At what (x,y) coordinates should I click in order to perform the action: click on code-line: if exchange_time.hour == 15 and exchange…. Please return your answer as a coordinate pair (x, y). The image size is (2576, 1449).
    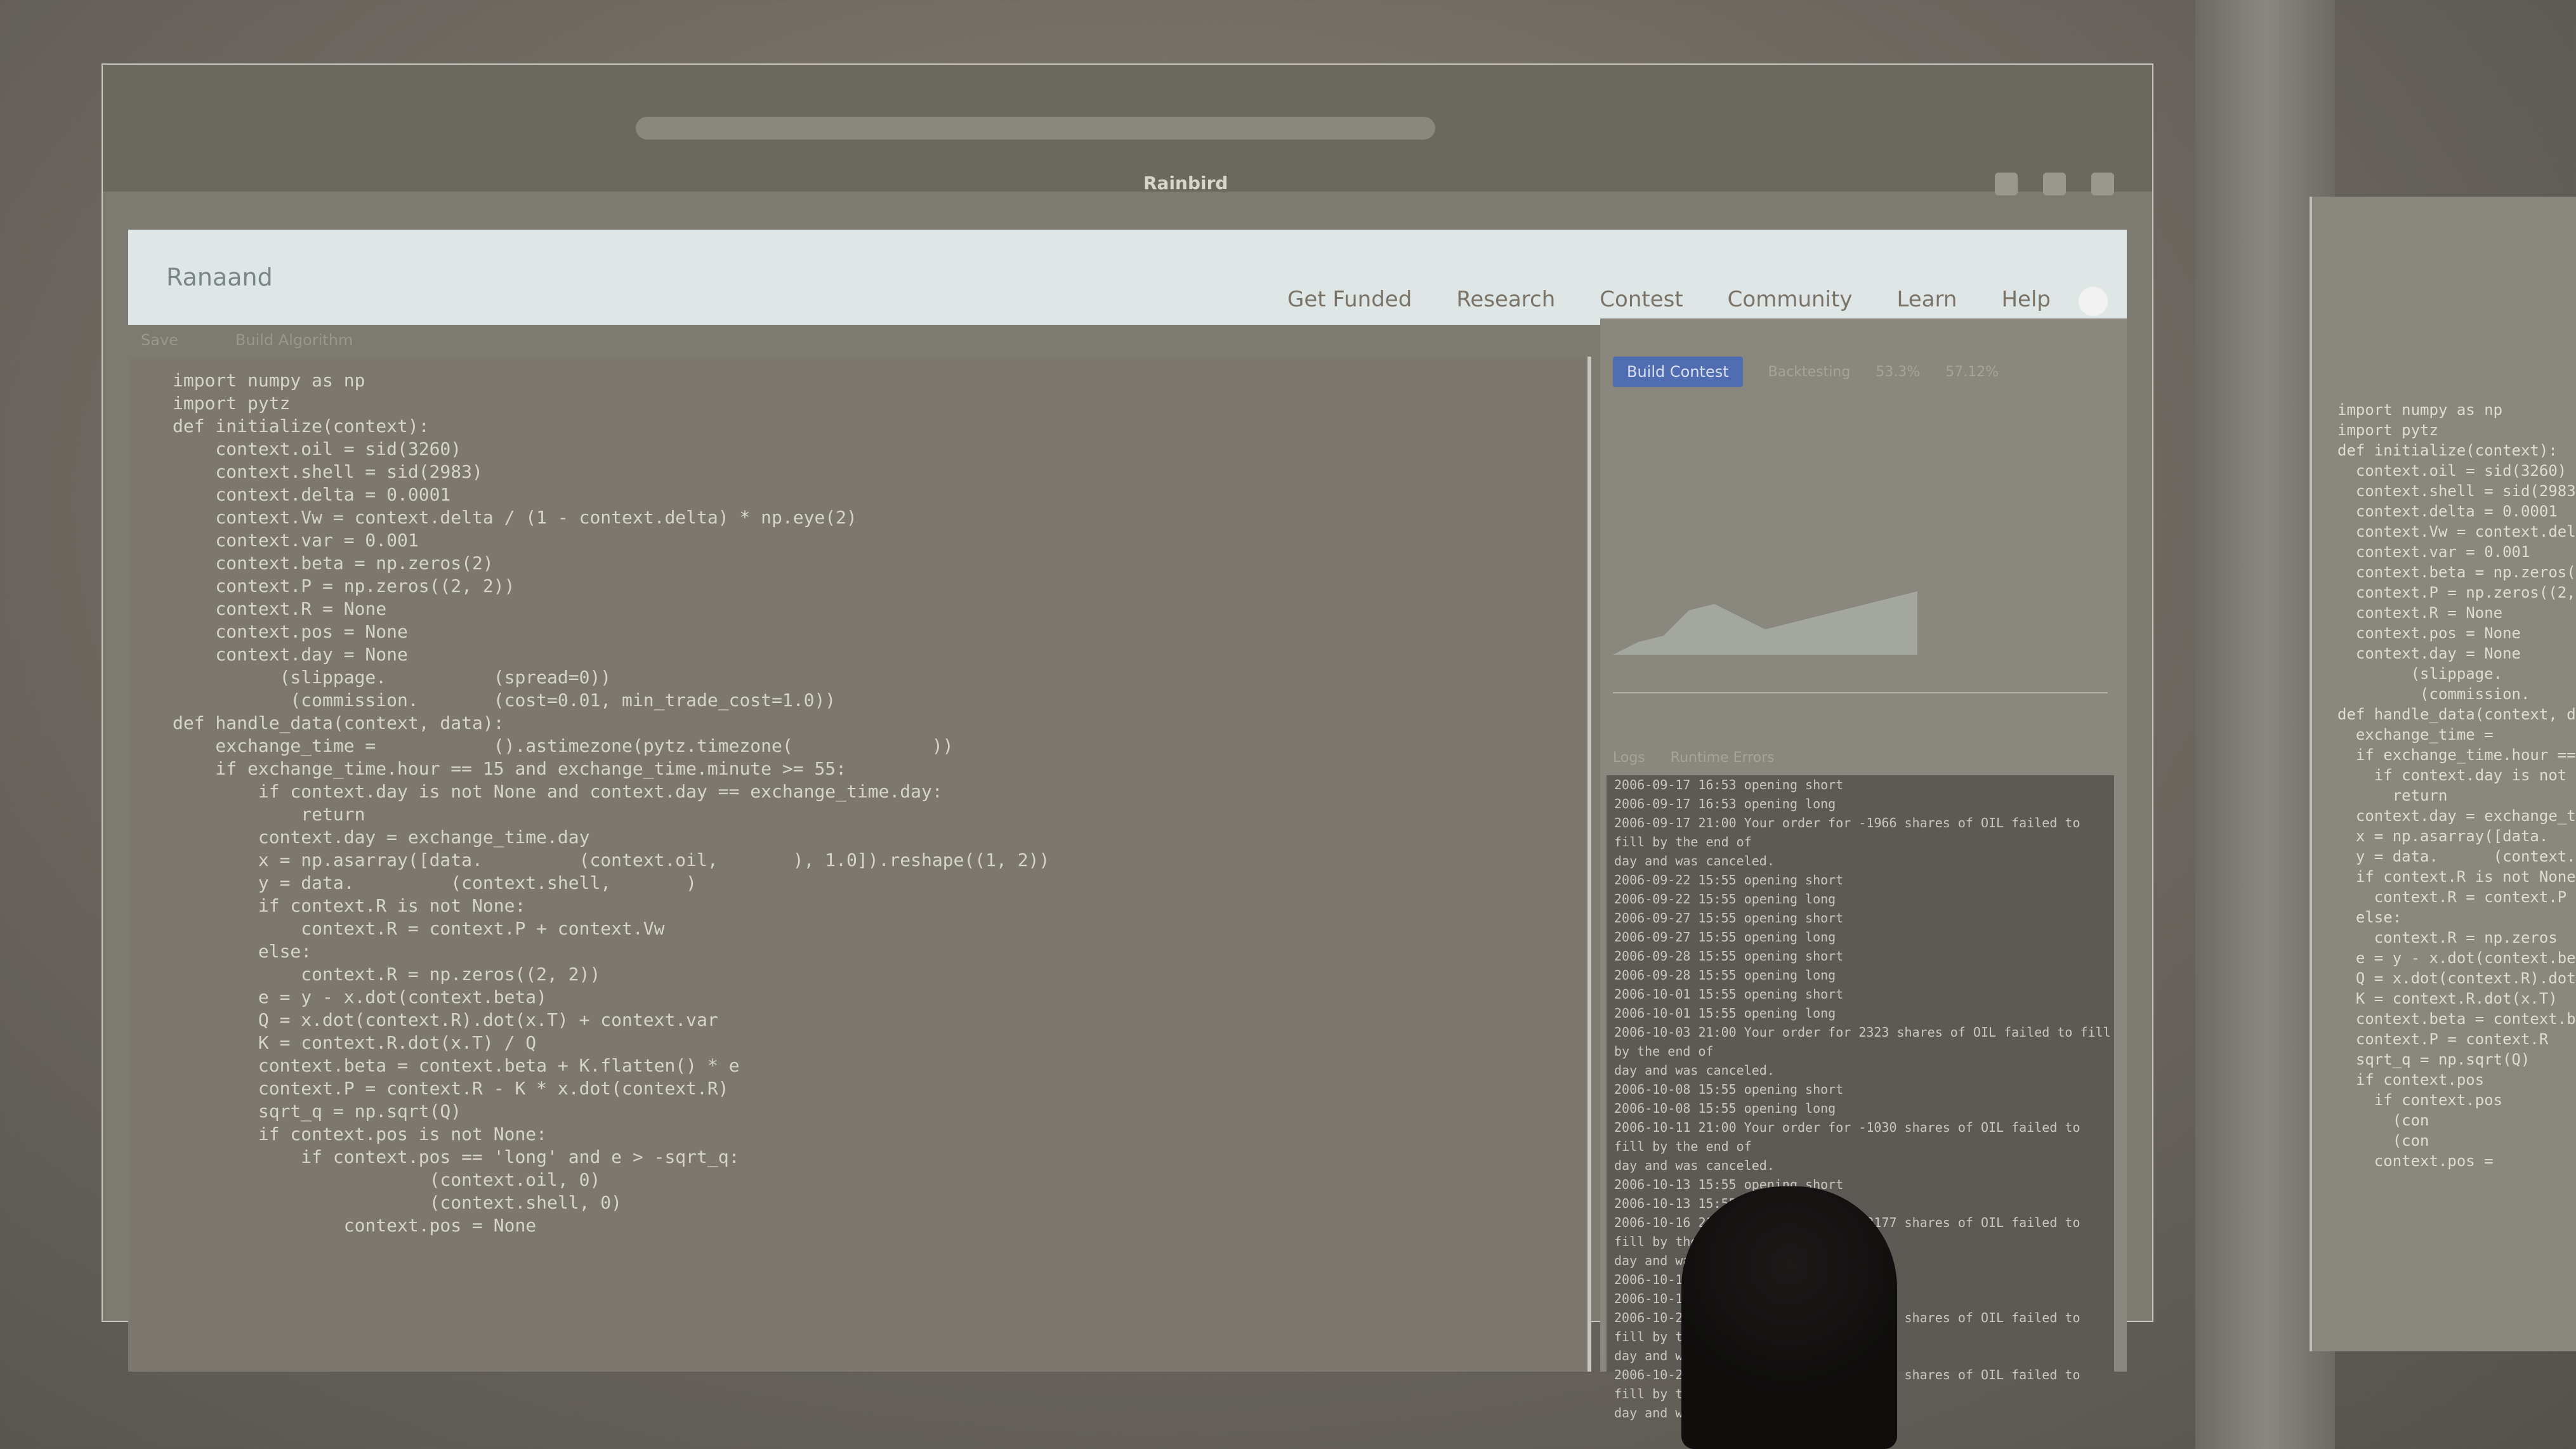
    Looking at the image, I should click on (510, 768).